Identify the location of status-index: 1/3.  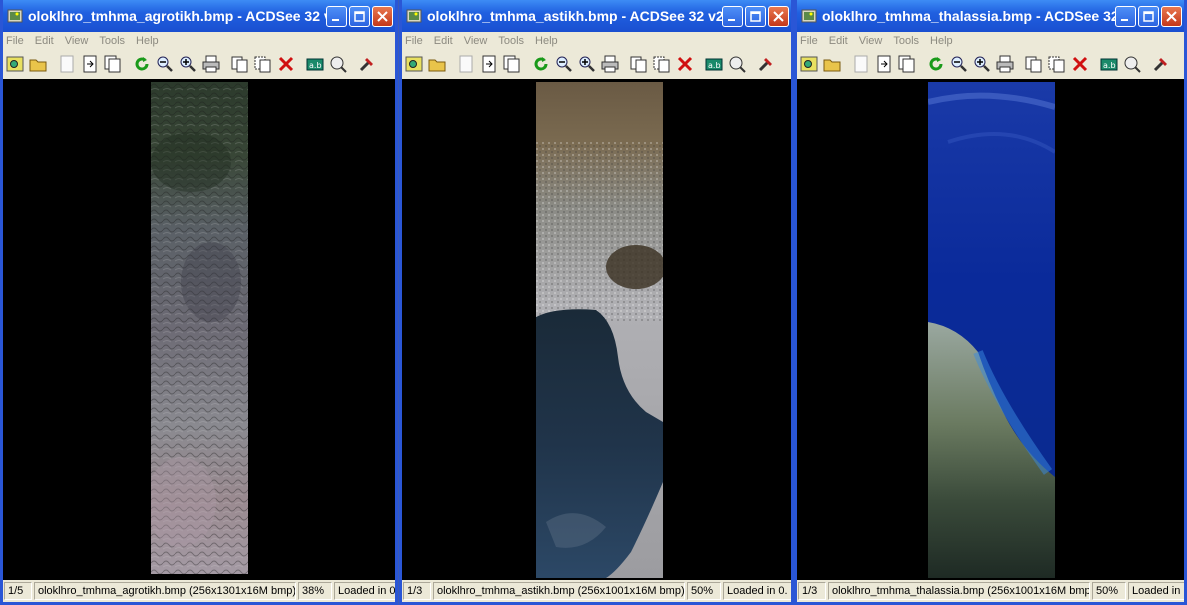
(812, 591).